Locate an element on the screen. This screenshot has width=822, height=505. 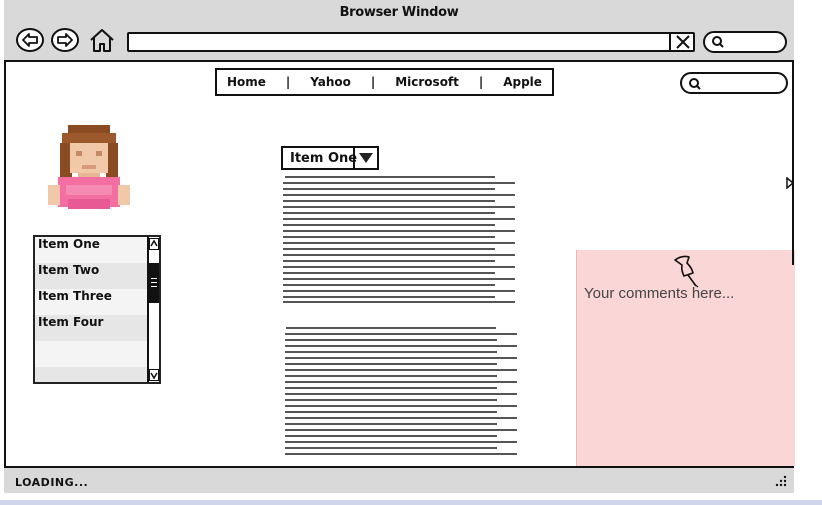
chevron-down-icon is located at coordinates (366, 158).